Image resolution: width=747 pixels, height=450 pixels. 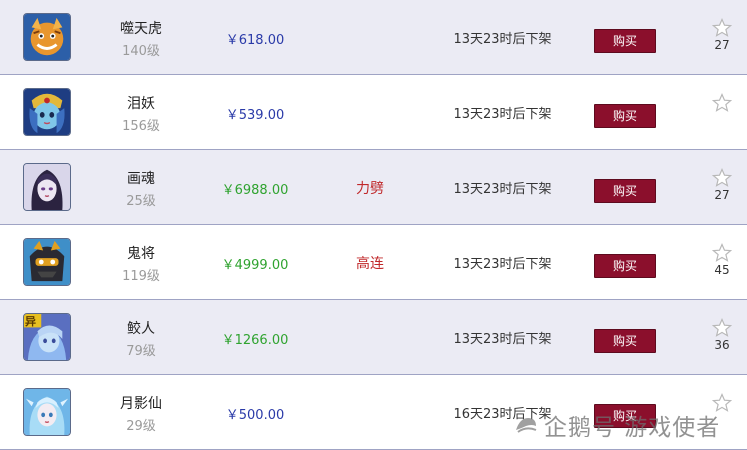 I want to click on price: ￥6988.00, so click(x=255, y=190).